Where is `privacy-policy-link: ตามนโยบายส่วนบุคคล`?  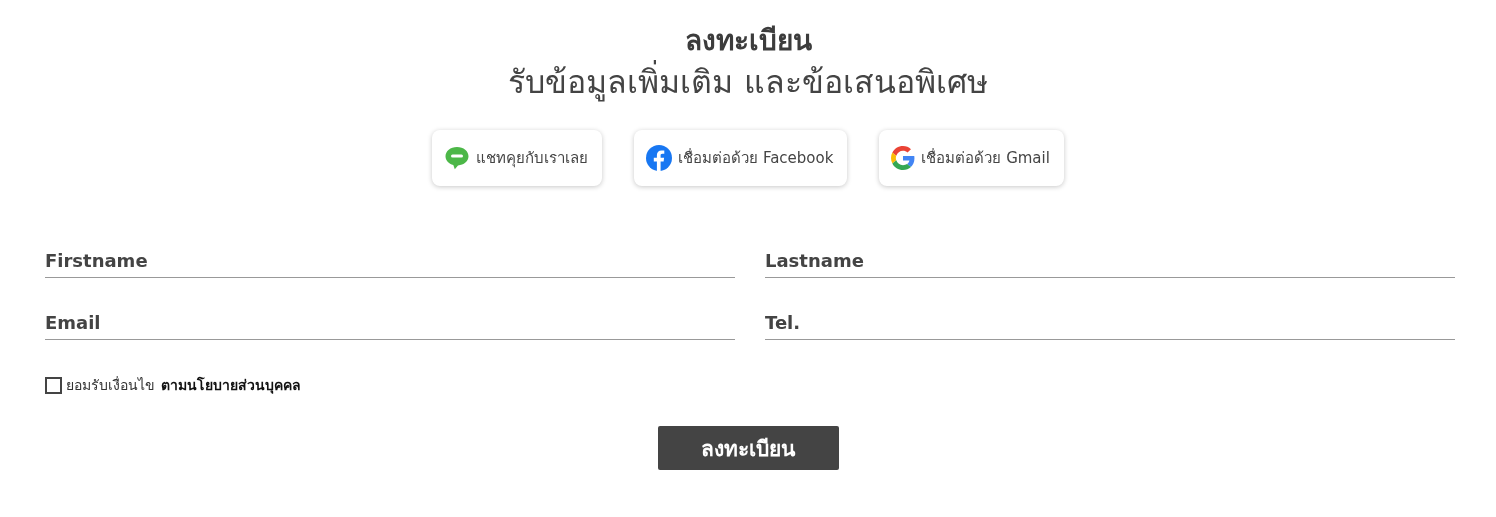 privacy-policy-link: ตามนโยบายส่วนบุคคล is located at coordinates (231, 385).